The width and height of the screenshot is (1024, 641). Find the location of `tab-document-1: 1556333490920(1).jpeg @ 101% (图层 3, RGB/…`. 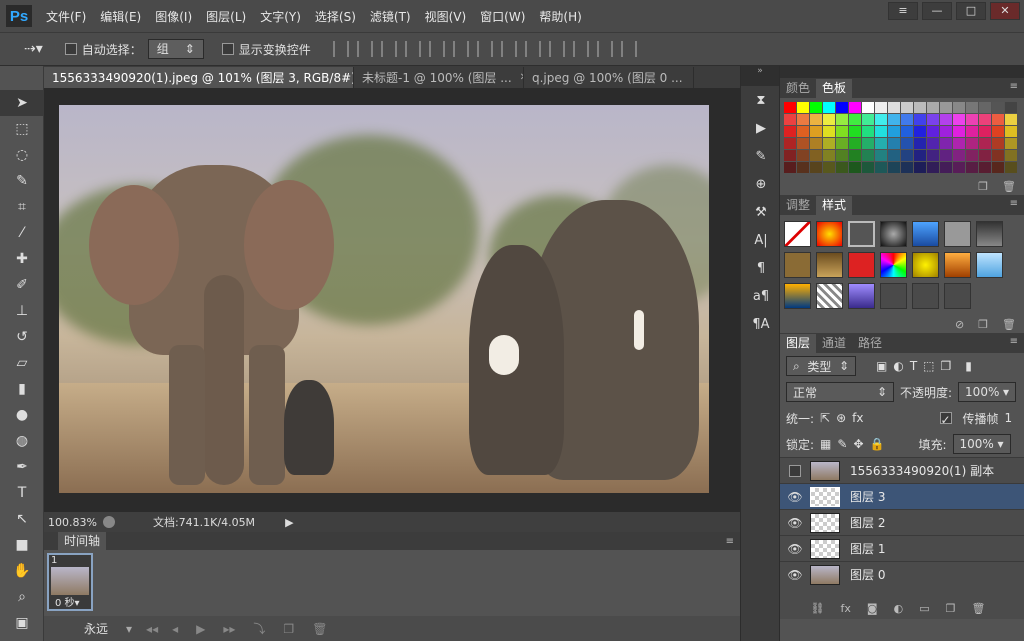

tab-document-1: 1556333490920(1).jpeg @ 101% (图层 3, RGB/… is located at coordinates (199, 77).